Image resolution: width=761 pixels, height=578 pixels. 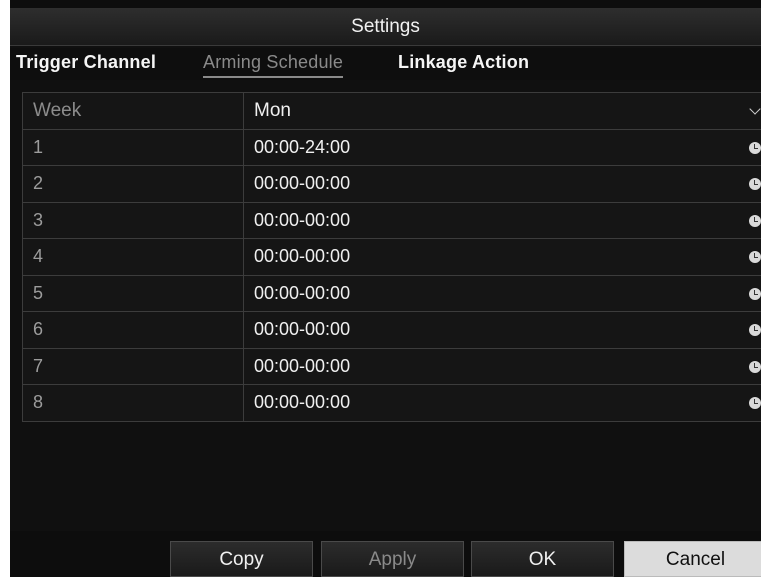 What do you see at coordinates (133, 111) in the screenshot?
I see `week-label: Week` at bounding box center [133, 111].